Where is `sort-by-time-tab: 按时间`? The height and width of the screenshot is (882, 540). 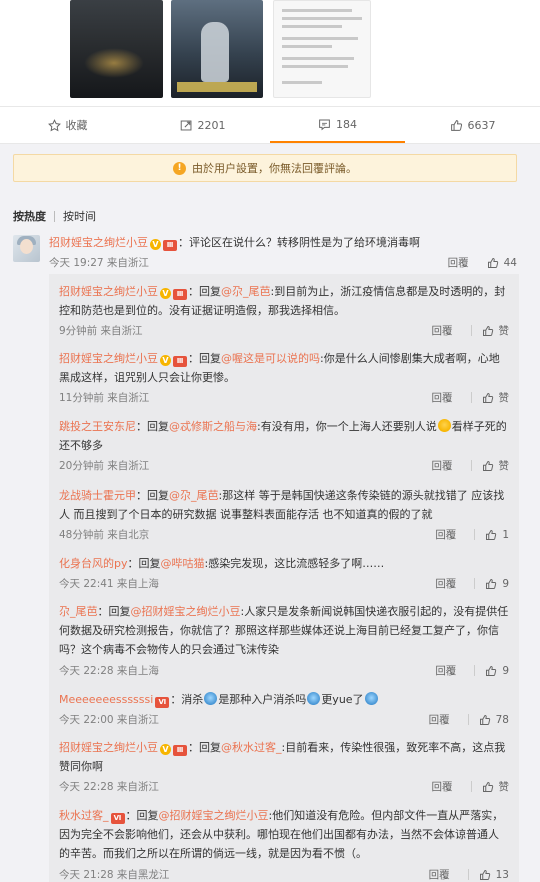 sort-by-time-tab: 按时间 is located at coordinates (79, 216).